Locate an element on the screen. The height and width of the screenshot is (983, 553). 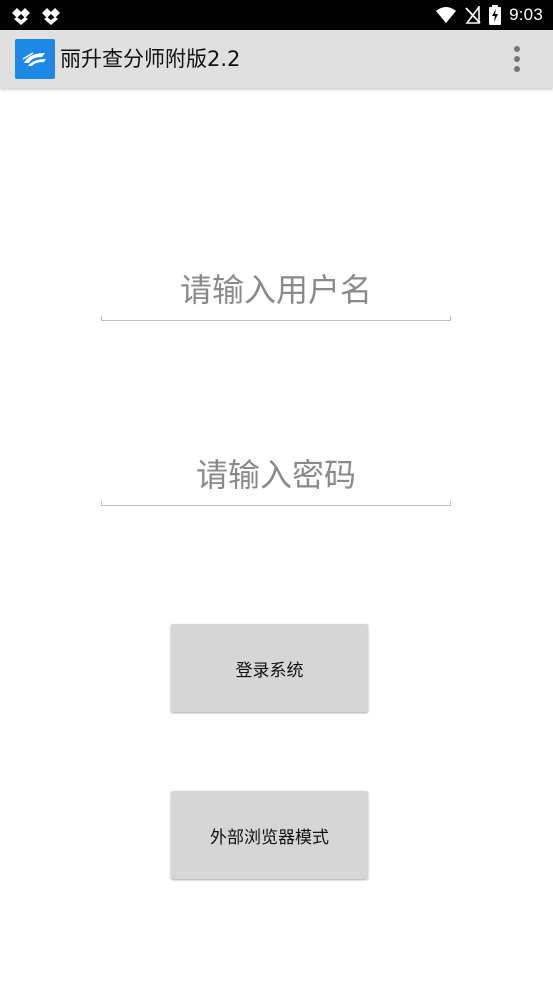
app-title: 丽升查分师附版2.2 is located at coordinates (150, 59).